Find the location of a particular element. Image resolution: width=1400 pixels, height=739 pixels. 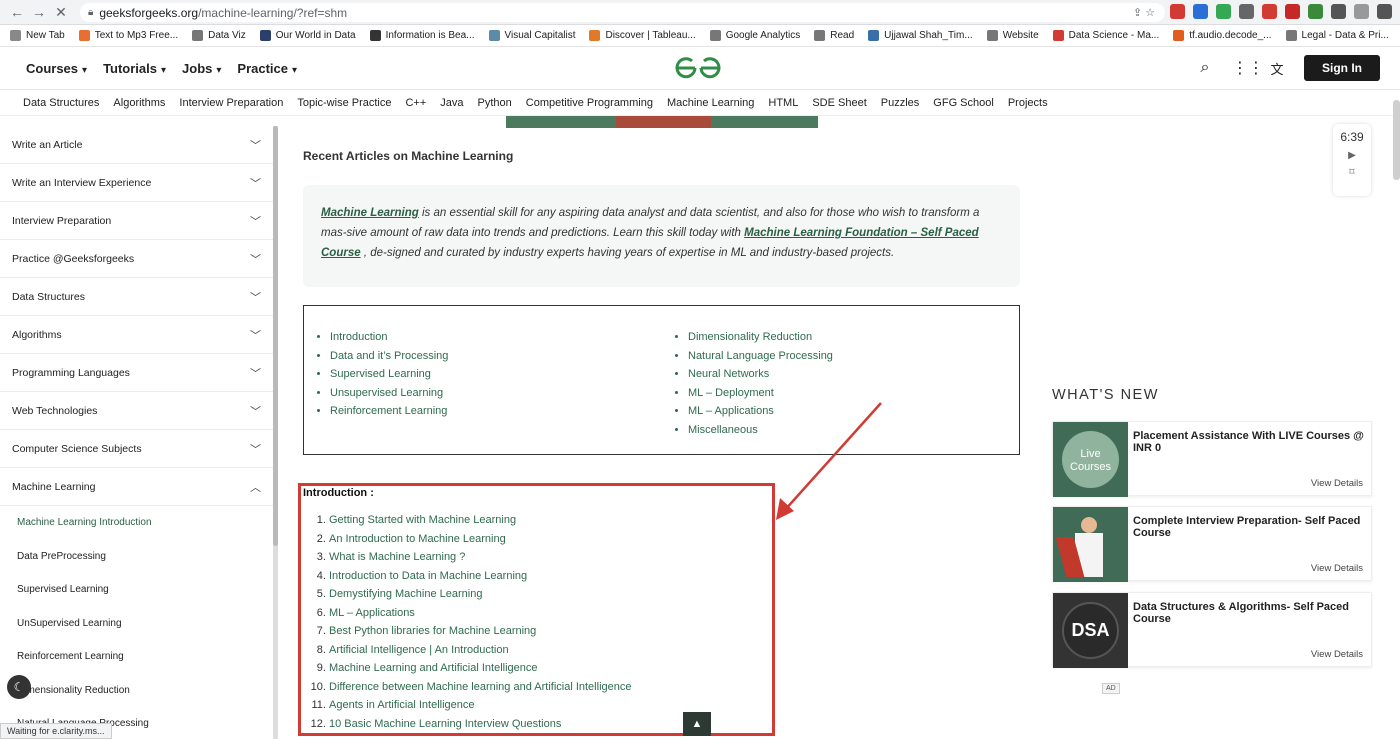

sidebar-subitem: Data PreProcessing is located at coordinates (136, 557).